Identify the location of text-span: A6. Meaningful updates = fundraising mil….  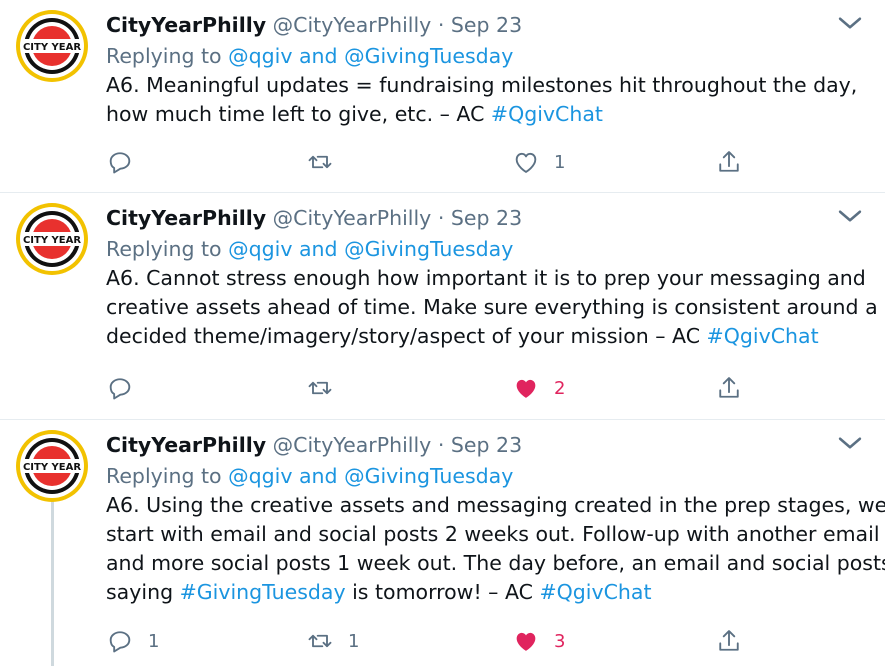
(482, 85).